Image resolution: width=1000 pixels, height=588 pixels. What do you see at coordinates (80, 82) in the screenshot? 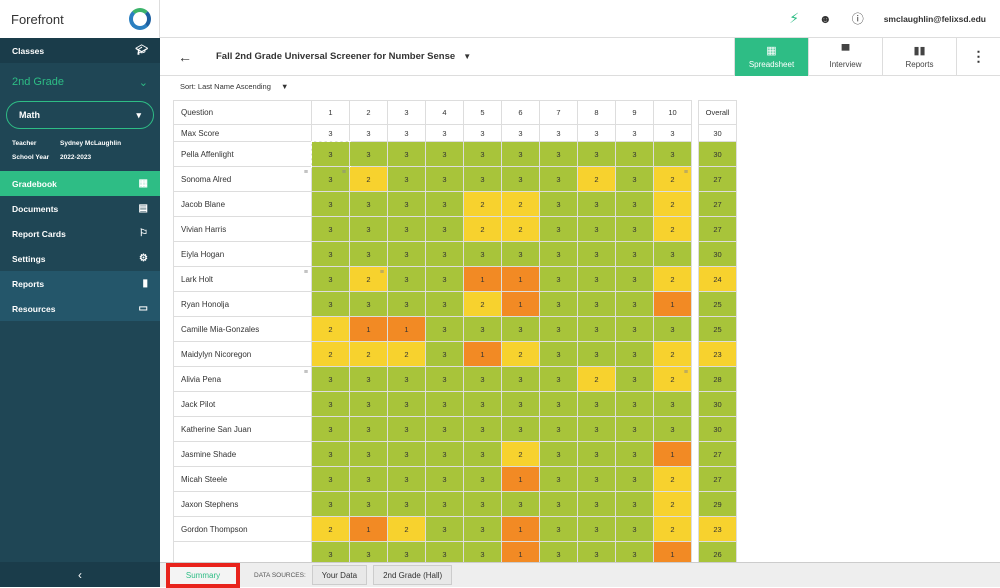
I see `grade-selector: 2nd Grade ⌄` at bounding box center [80, 82].